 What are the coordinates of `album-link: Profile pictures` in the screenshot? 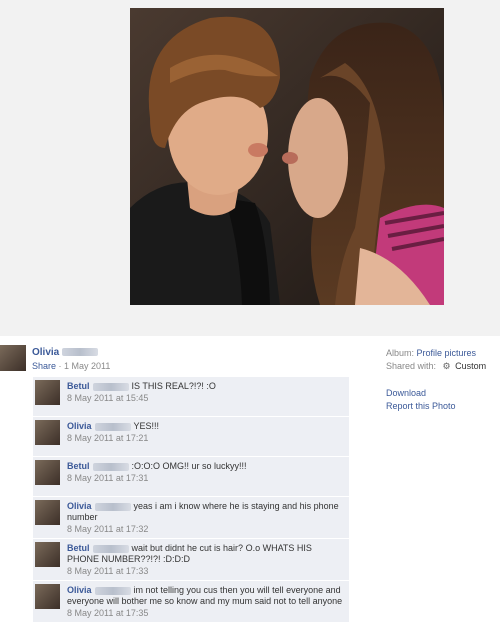 It's located at (447, 353).